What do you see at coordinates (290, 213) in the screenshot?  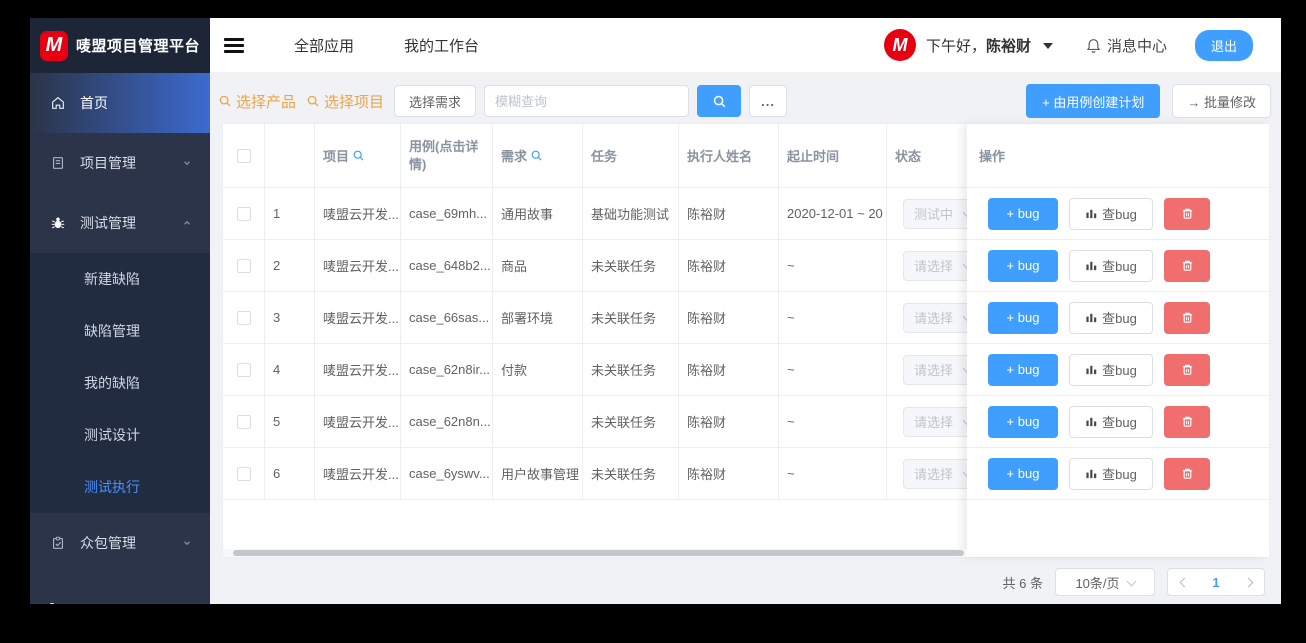 I see `row-index: 1` at bounding box center [290, 213].